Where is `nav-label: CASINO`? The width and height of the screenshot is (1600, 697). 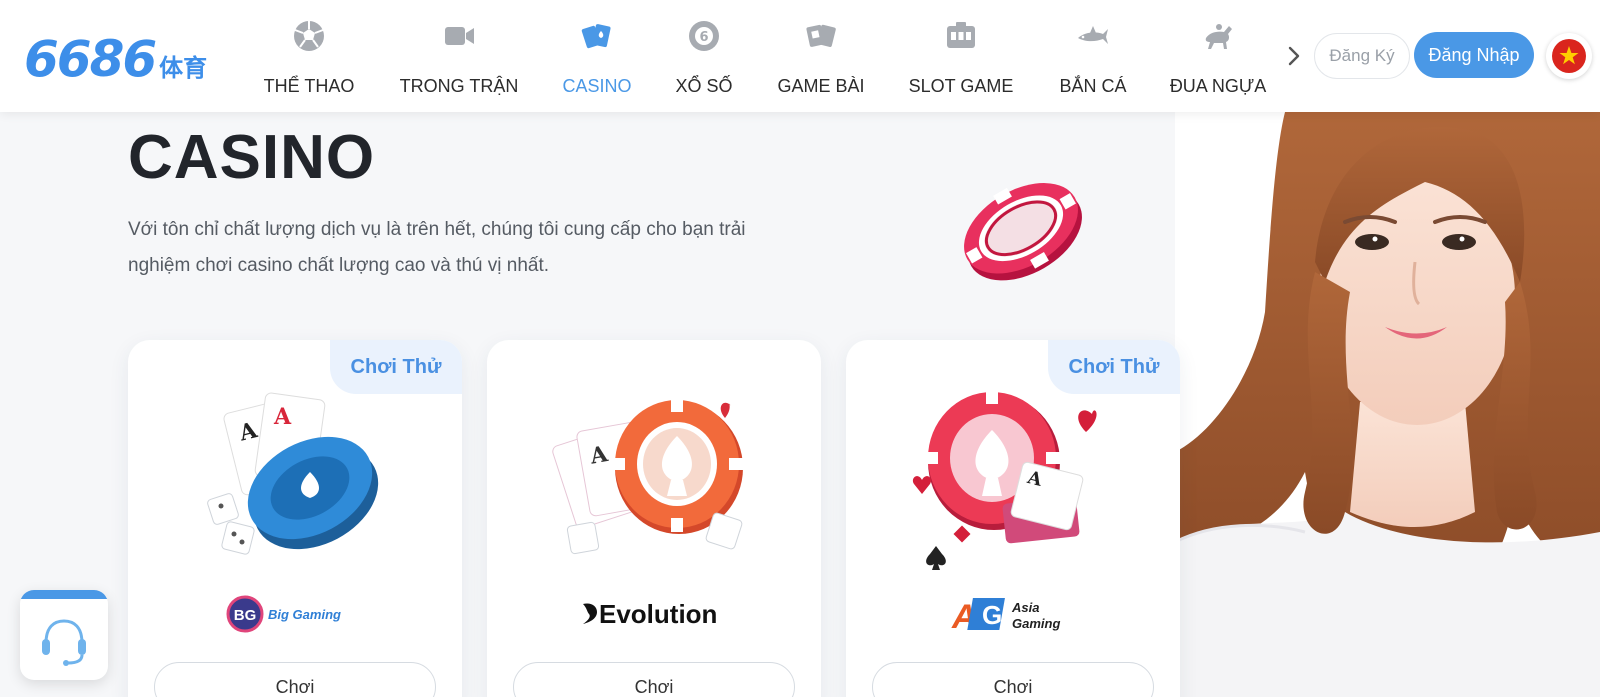
nav-label: CASINO is located at coordinates (597, 86).